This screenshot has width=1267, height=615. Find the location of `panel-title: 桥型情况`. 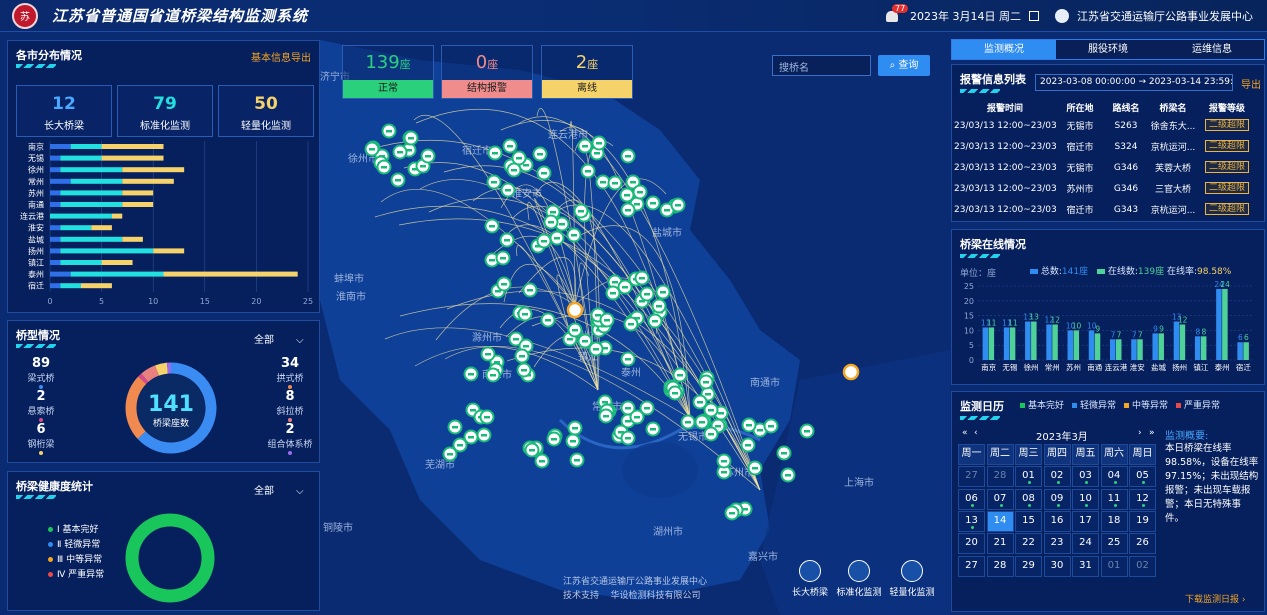

panel-title: 桥型情况 is located at coordinates (38, 335).